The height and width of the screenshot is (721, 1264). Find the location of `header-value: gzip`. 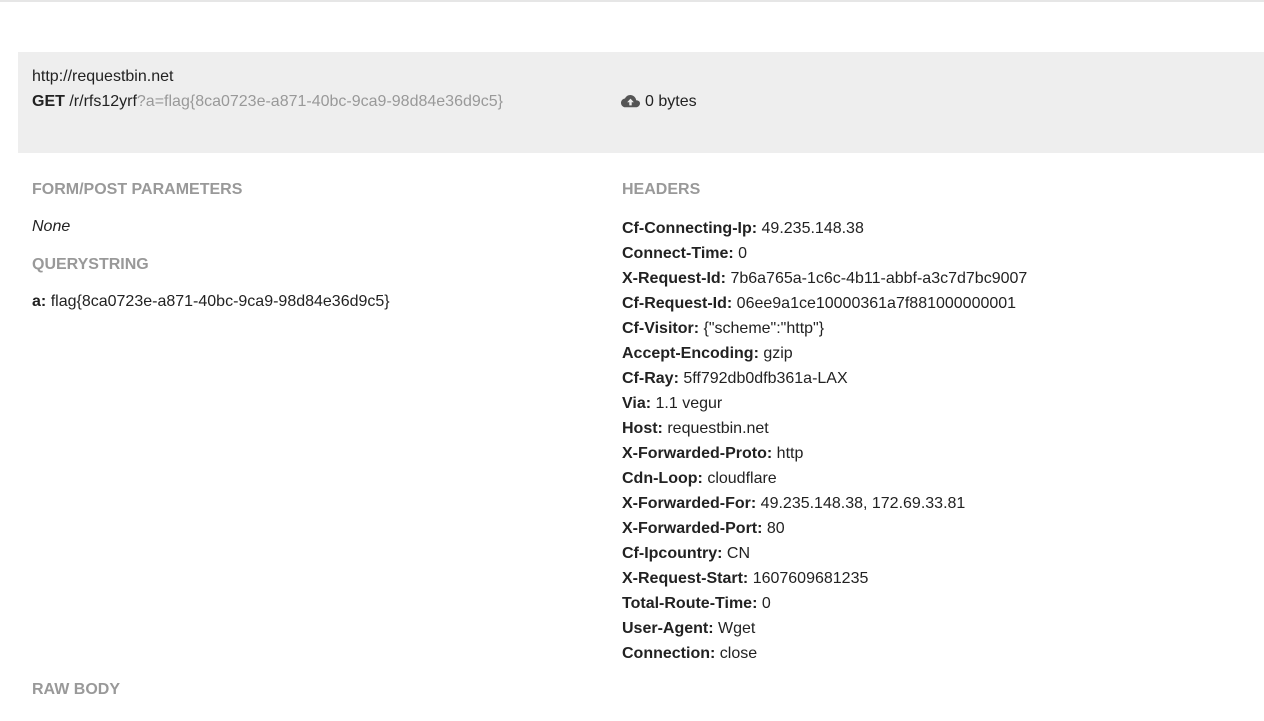

header-value: gzip is located at coordinates (778, 353).